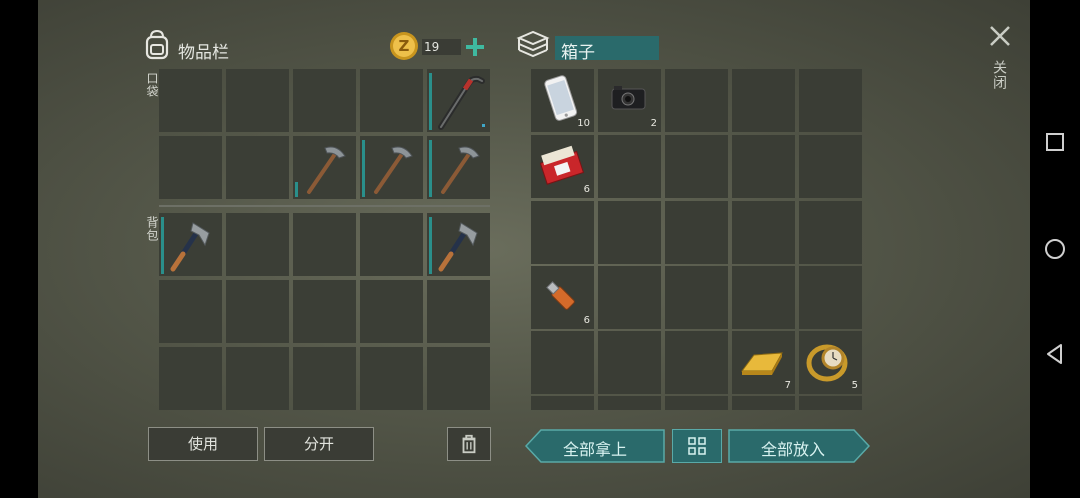 The image size is (1080, 498). I want to click on take-all-label: 全部拿上, so click(594, 449).